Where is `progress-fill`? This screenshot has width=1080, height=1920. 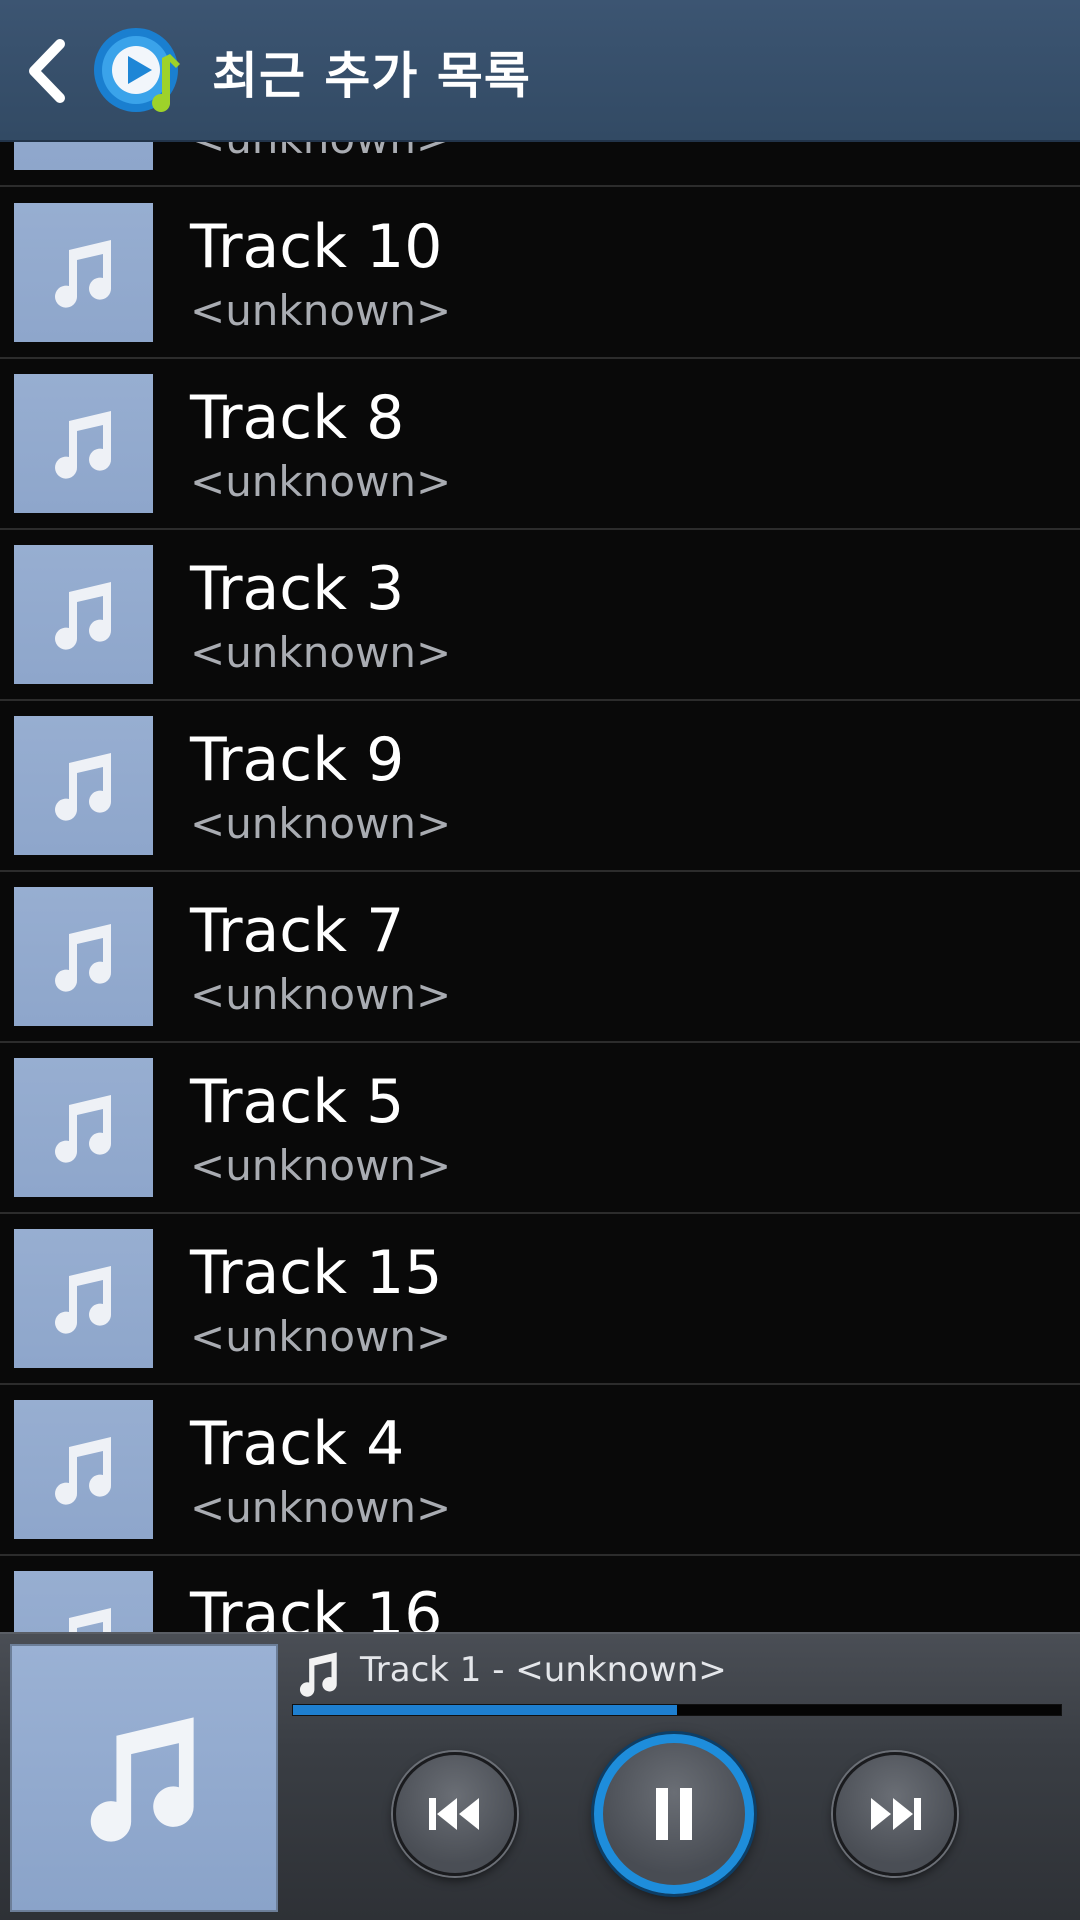 progress-fill is located at coordinates (485, 1710).